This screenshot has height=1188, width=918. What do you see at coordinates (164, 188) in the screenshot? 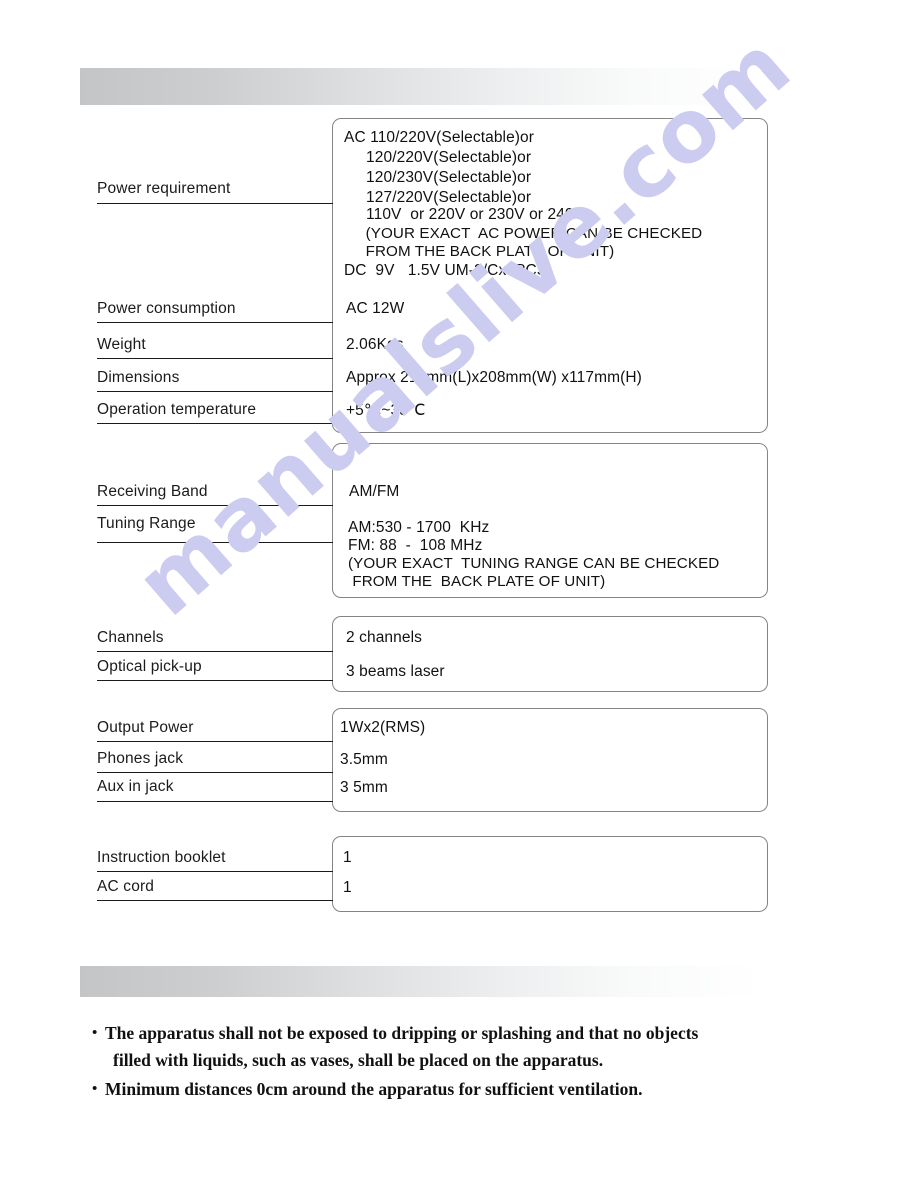
I see `row-label-power-requirement: Power requirement` at bounding box center [164, 188].